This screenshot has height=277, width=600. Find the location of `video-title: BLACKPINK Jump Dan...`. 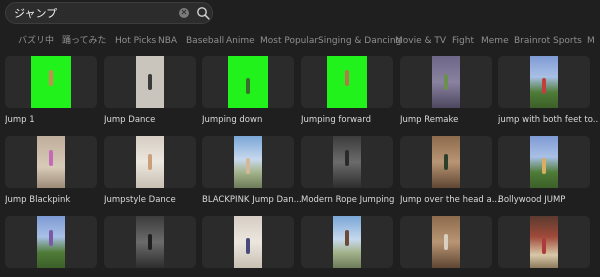

video-title: BLACKPINK Jump Dan... is located at coordinates (252, 200).